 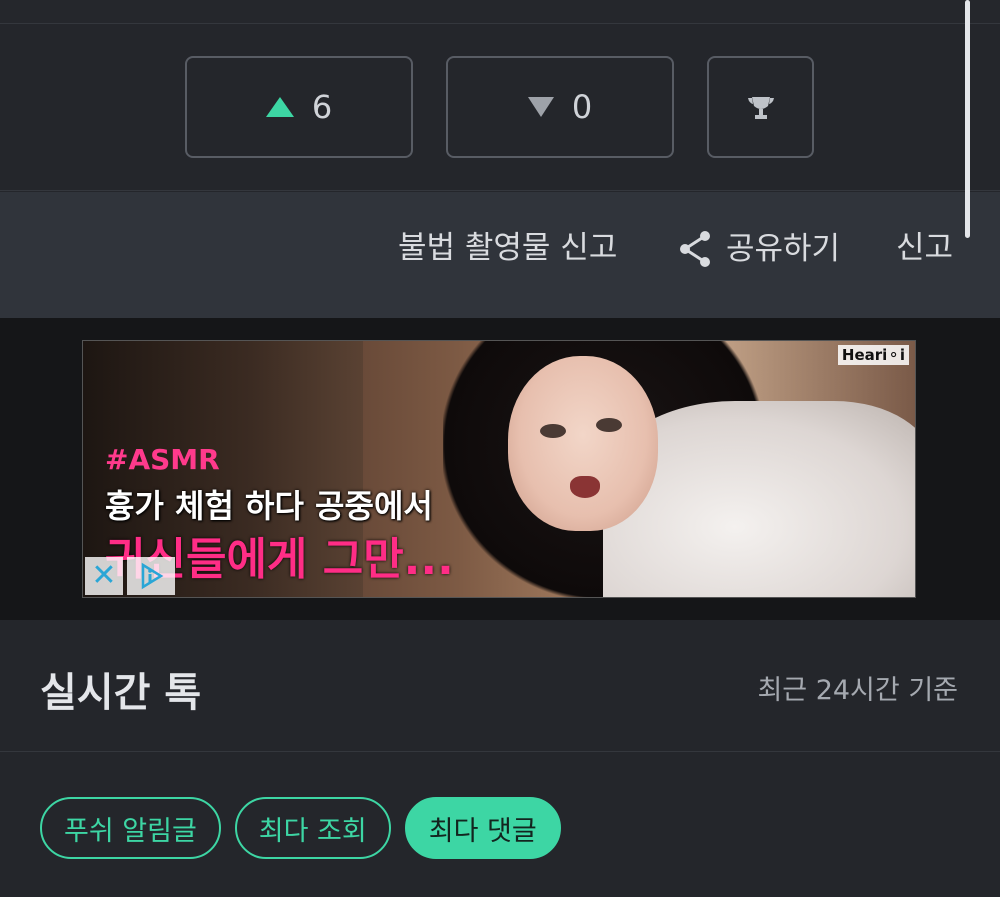 I want to click on reaction-button, so click(x=760, y=107).